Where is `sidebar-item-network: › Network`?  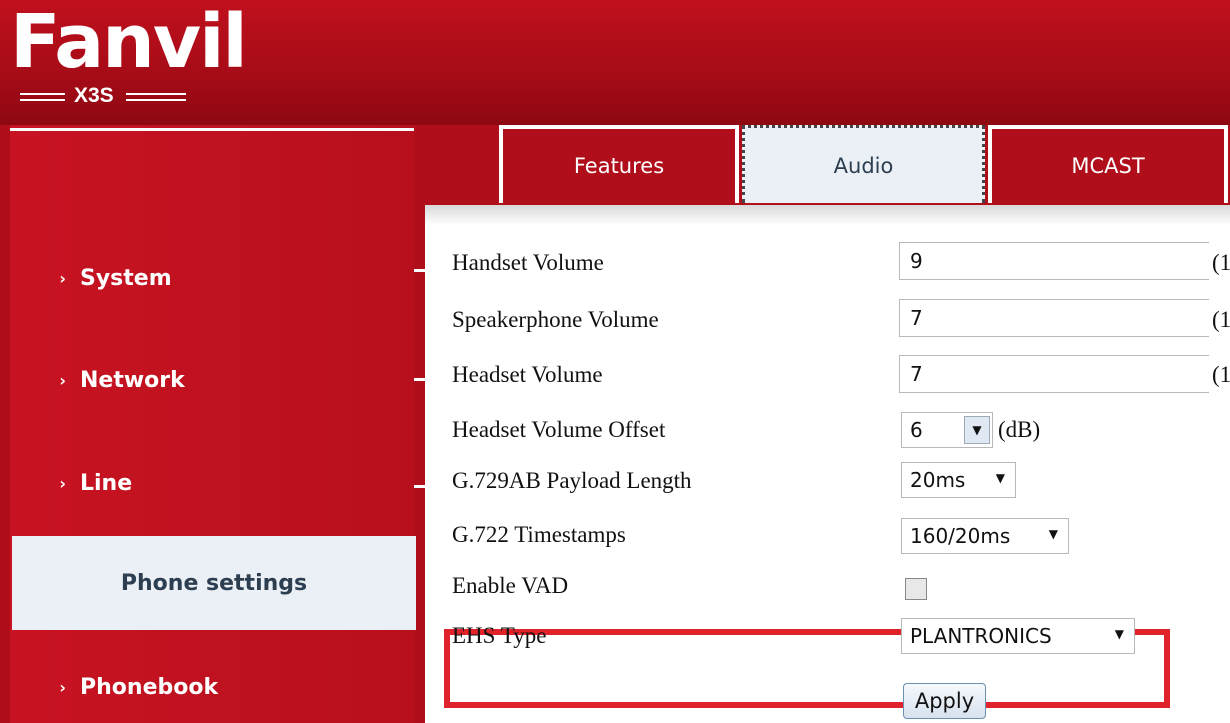 sidebar-item-network: › Network is located at coordinates (212, 380).